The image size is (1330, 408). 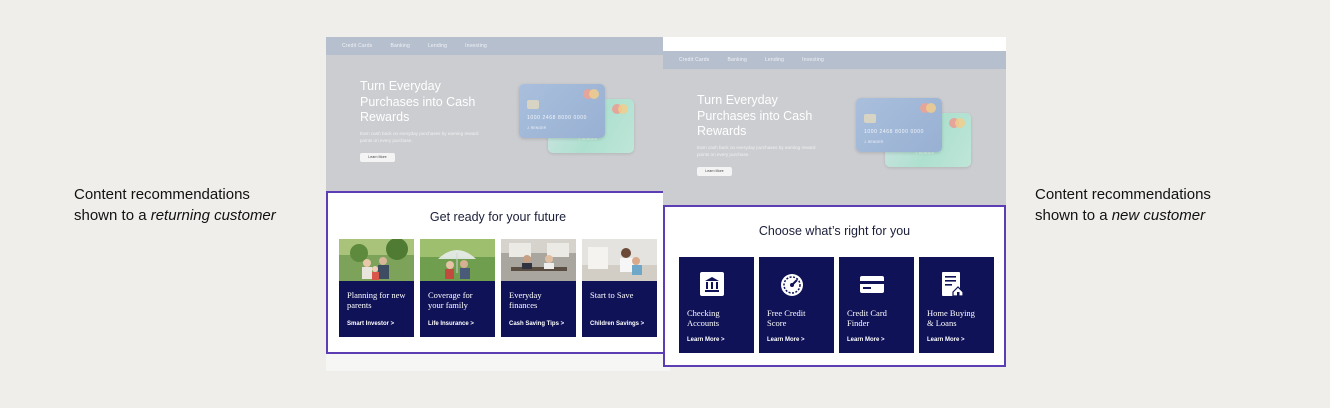 I want to click on caption-emphasis: new customer, so click(x=1158, y=215).